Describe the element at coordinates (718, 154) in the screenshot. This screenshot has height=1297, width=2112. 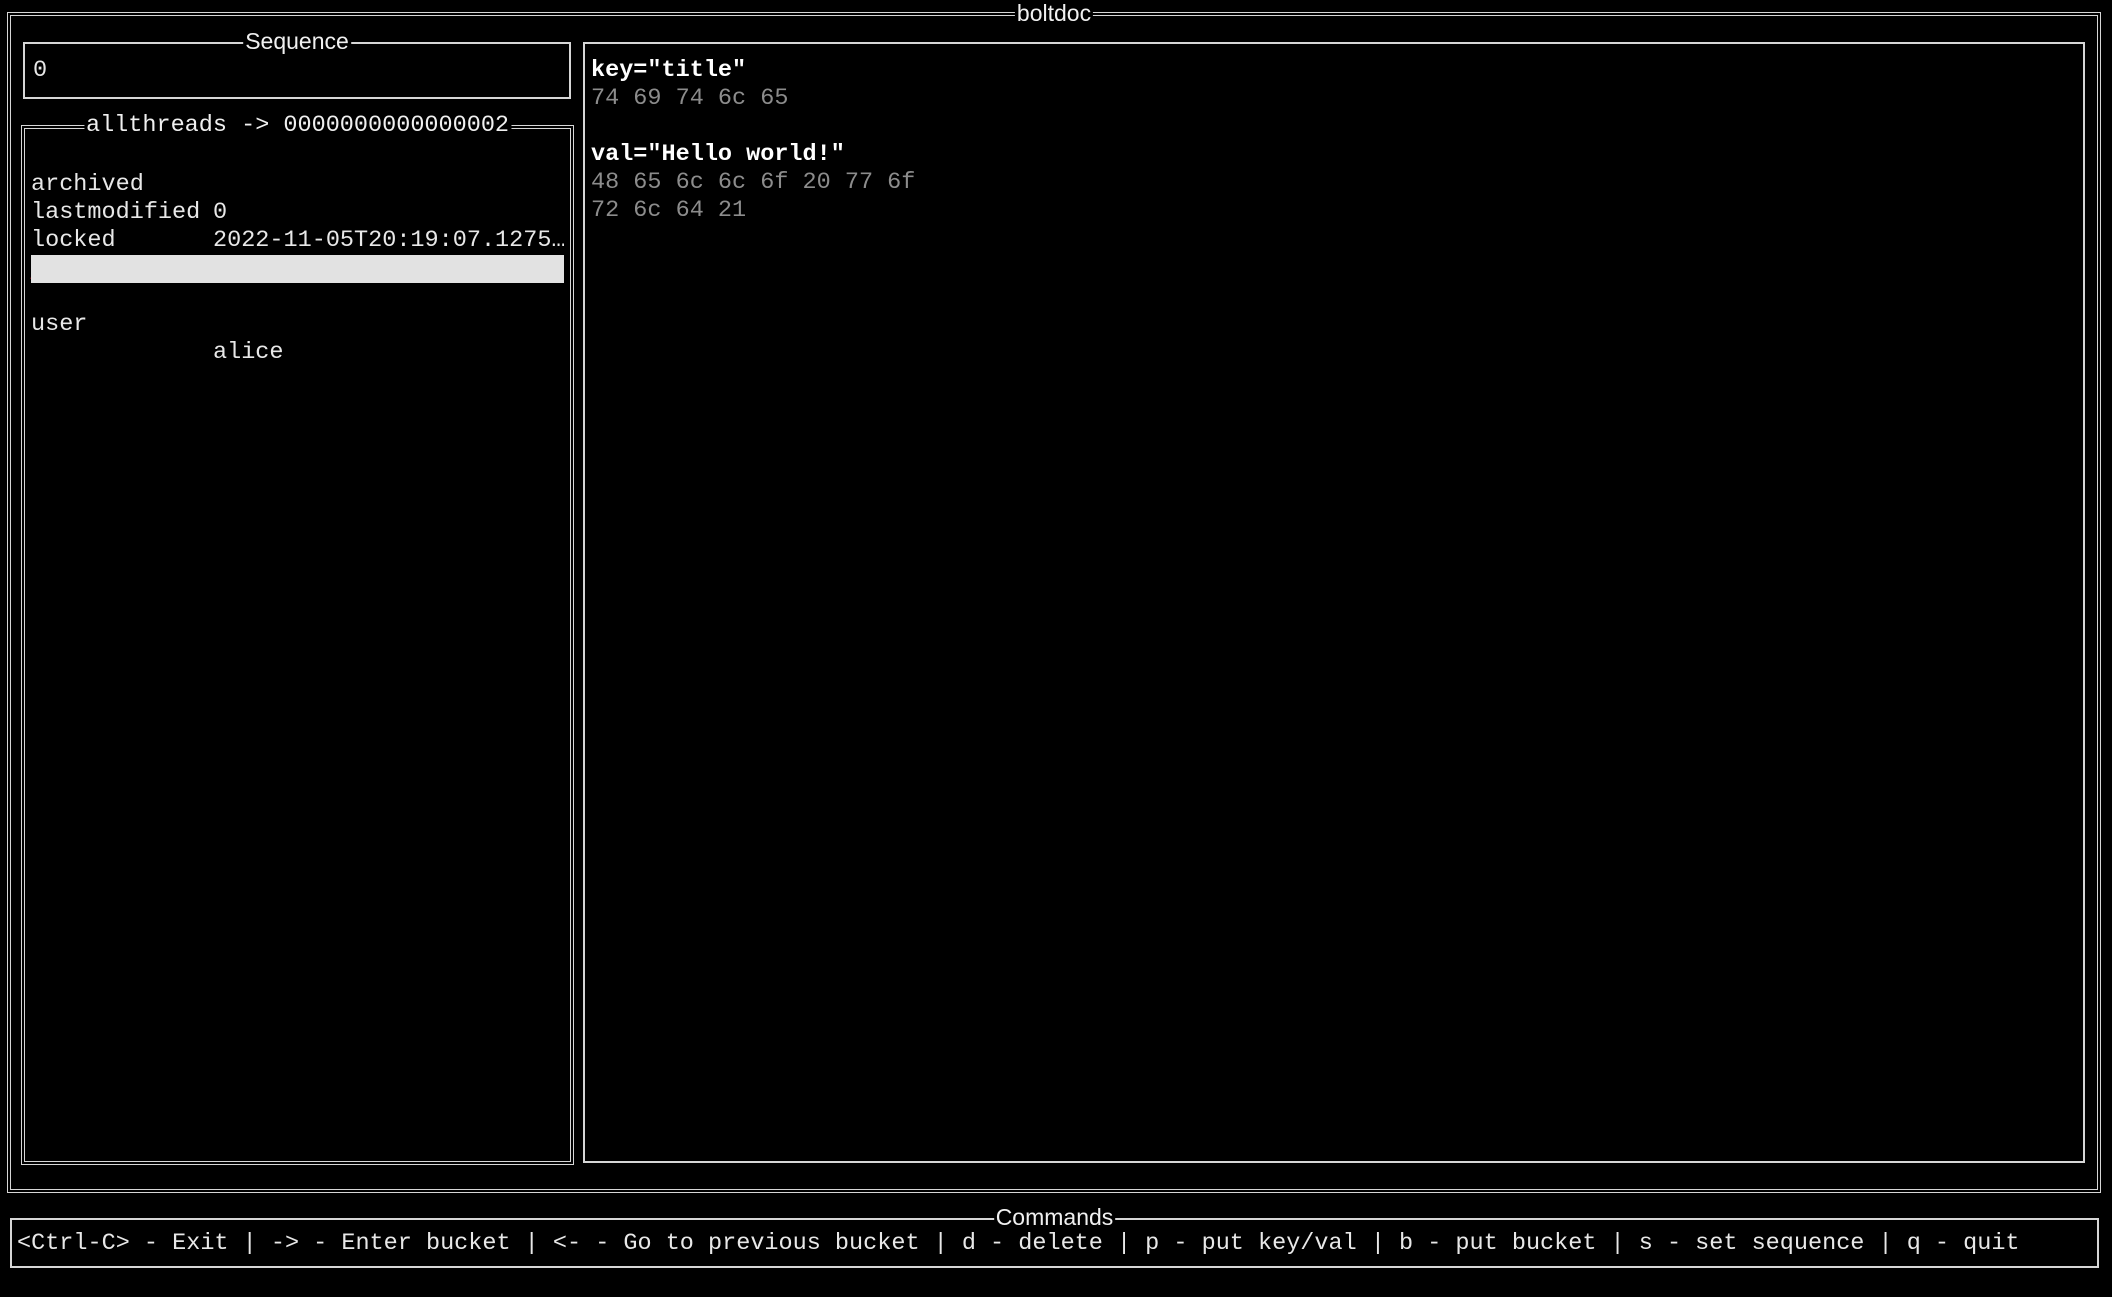
I see `value-label: val="Hello world!"` at that location.